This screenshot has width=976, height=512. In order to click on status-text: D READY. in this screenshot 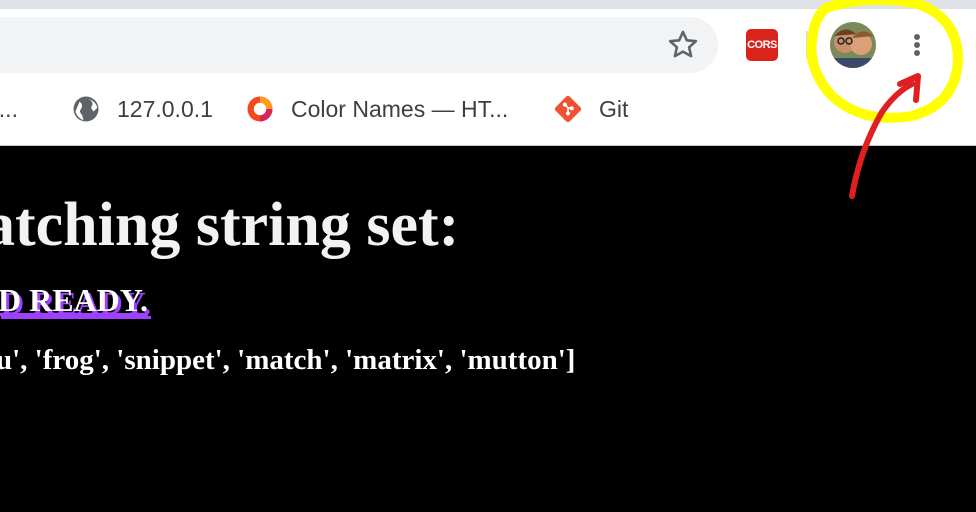, I will do `click(74, 300)`.